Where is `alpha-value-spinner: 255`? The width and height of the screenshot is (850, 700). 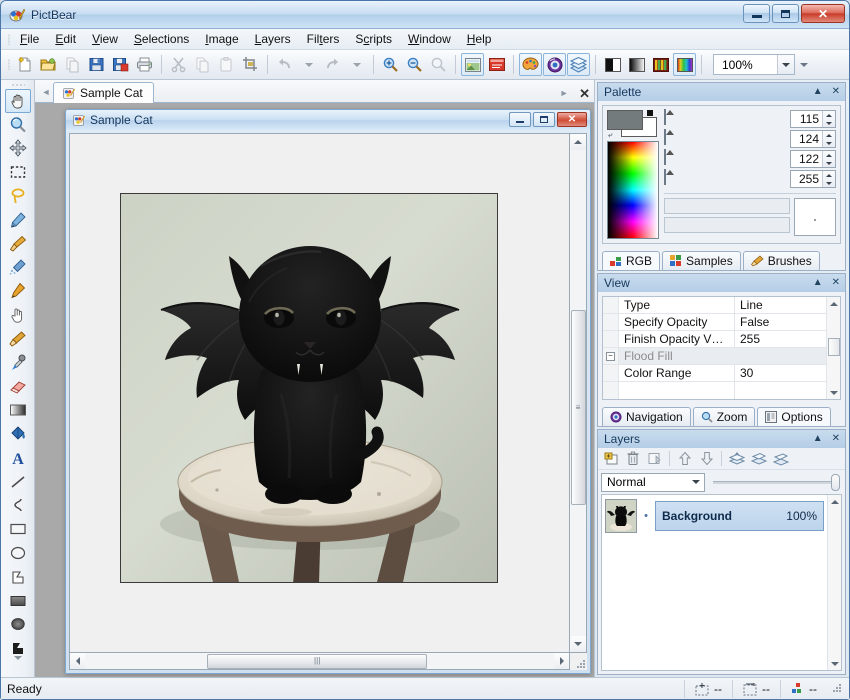 alpha-value-spinner: 255 is located at coordinates (813, 179).